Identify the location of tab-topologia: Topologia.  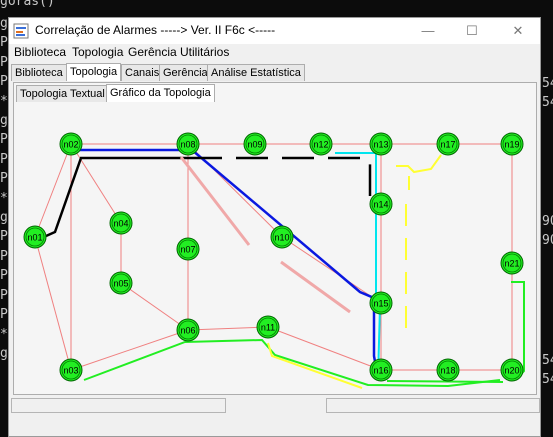
(94, 72).